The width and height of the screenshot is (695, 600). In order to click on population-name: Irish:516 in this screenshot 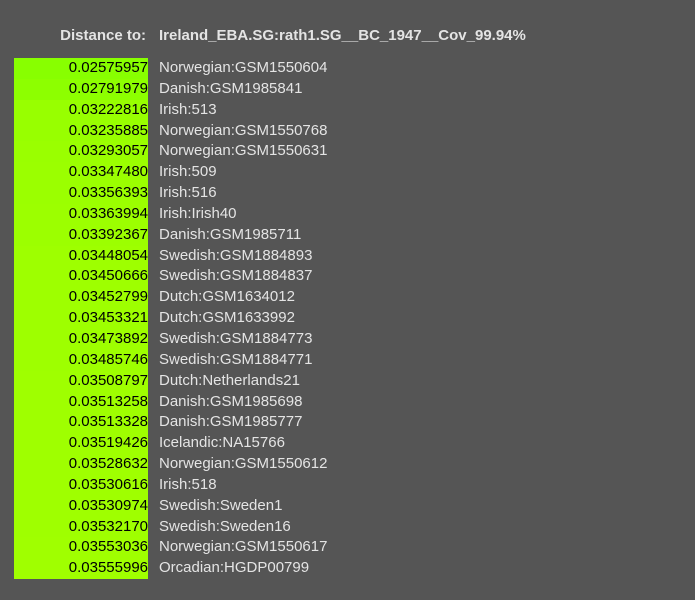, I will do `click(188, 193)`.